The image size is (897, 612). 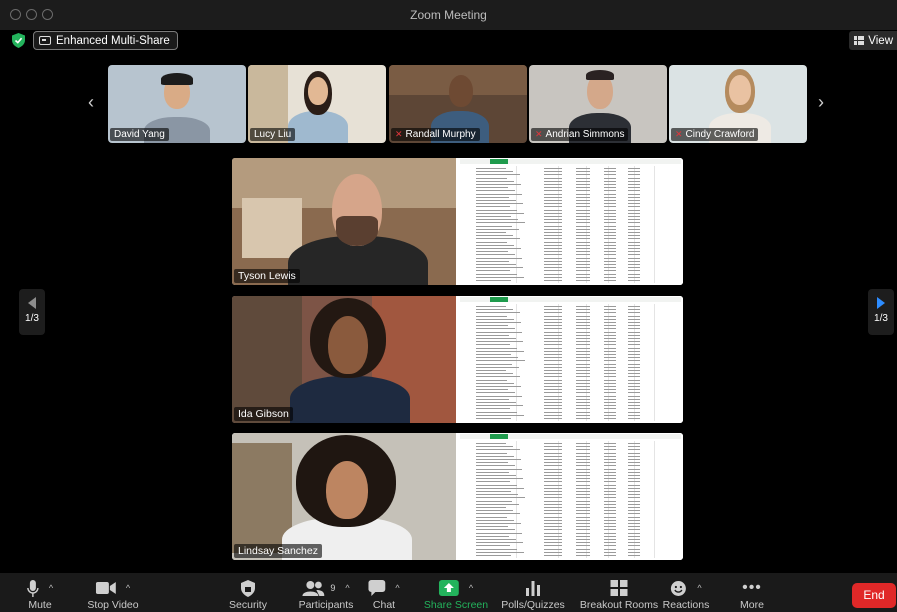 I want to click on more-button: ••• More, so click(x=752, y=592).